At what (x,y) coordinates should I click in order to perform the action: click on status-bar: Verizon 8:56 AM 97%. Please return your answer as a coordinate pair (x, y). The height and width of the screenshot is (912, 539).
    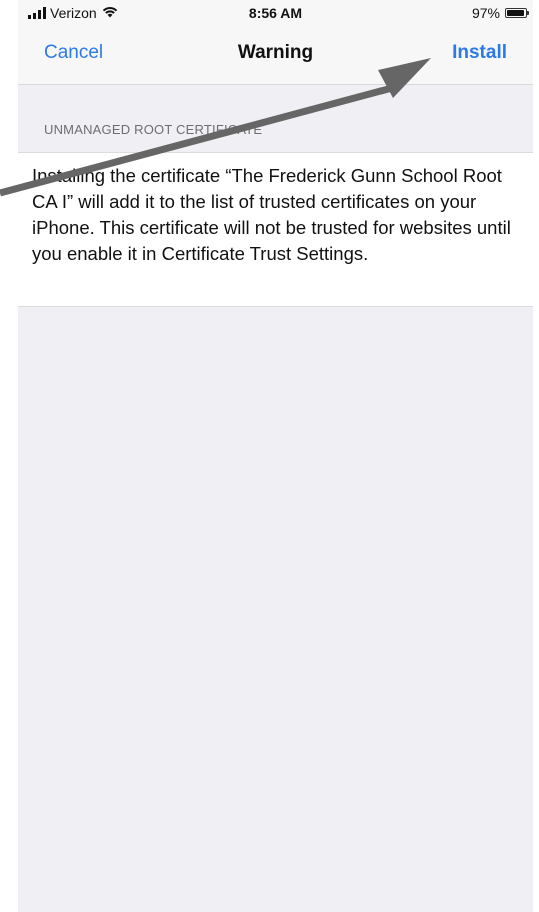
    Looking at the image, I should click on (275, 13).